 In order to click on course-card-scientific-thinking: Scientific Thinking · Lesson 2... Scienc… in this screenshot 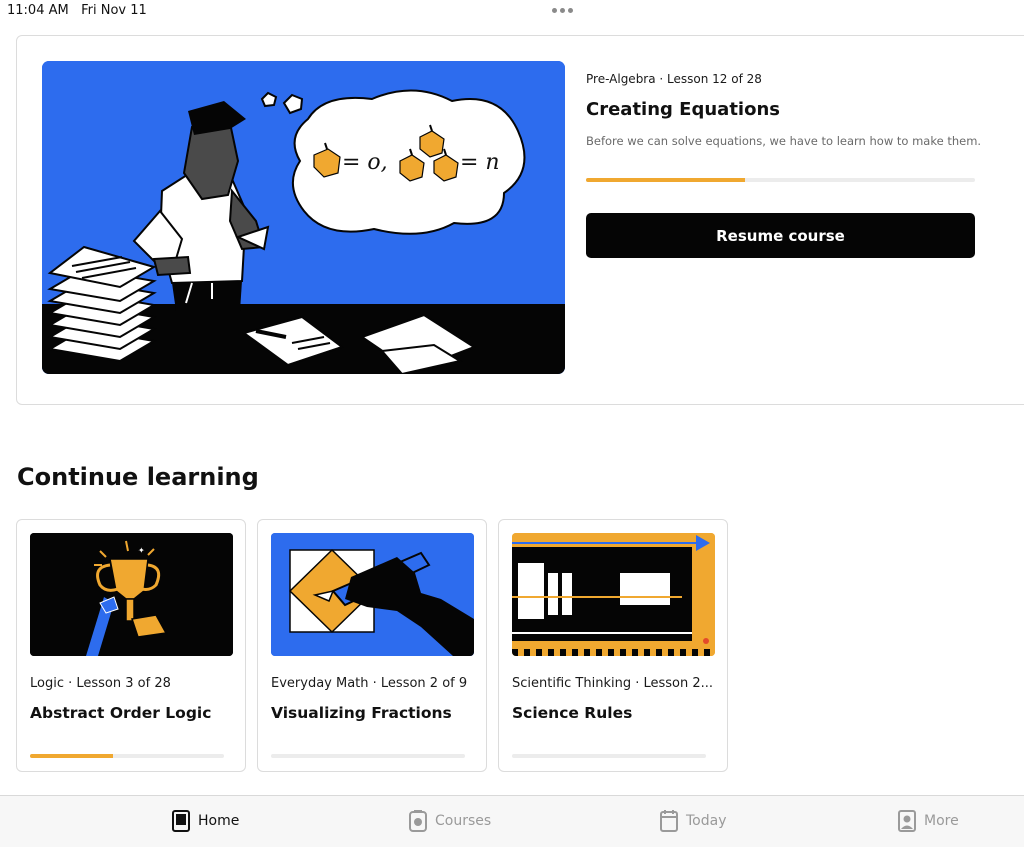, I will do `click(613, 645)`.